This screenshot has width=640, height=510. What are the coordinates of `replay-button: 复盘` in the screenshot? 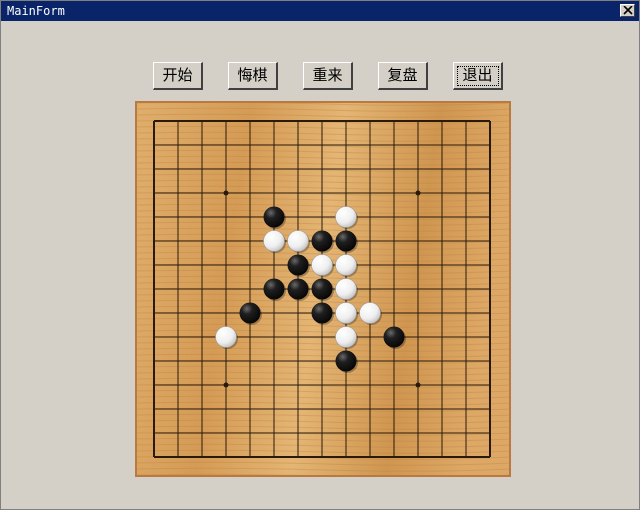 It's located at (403, 76).